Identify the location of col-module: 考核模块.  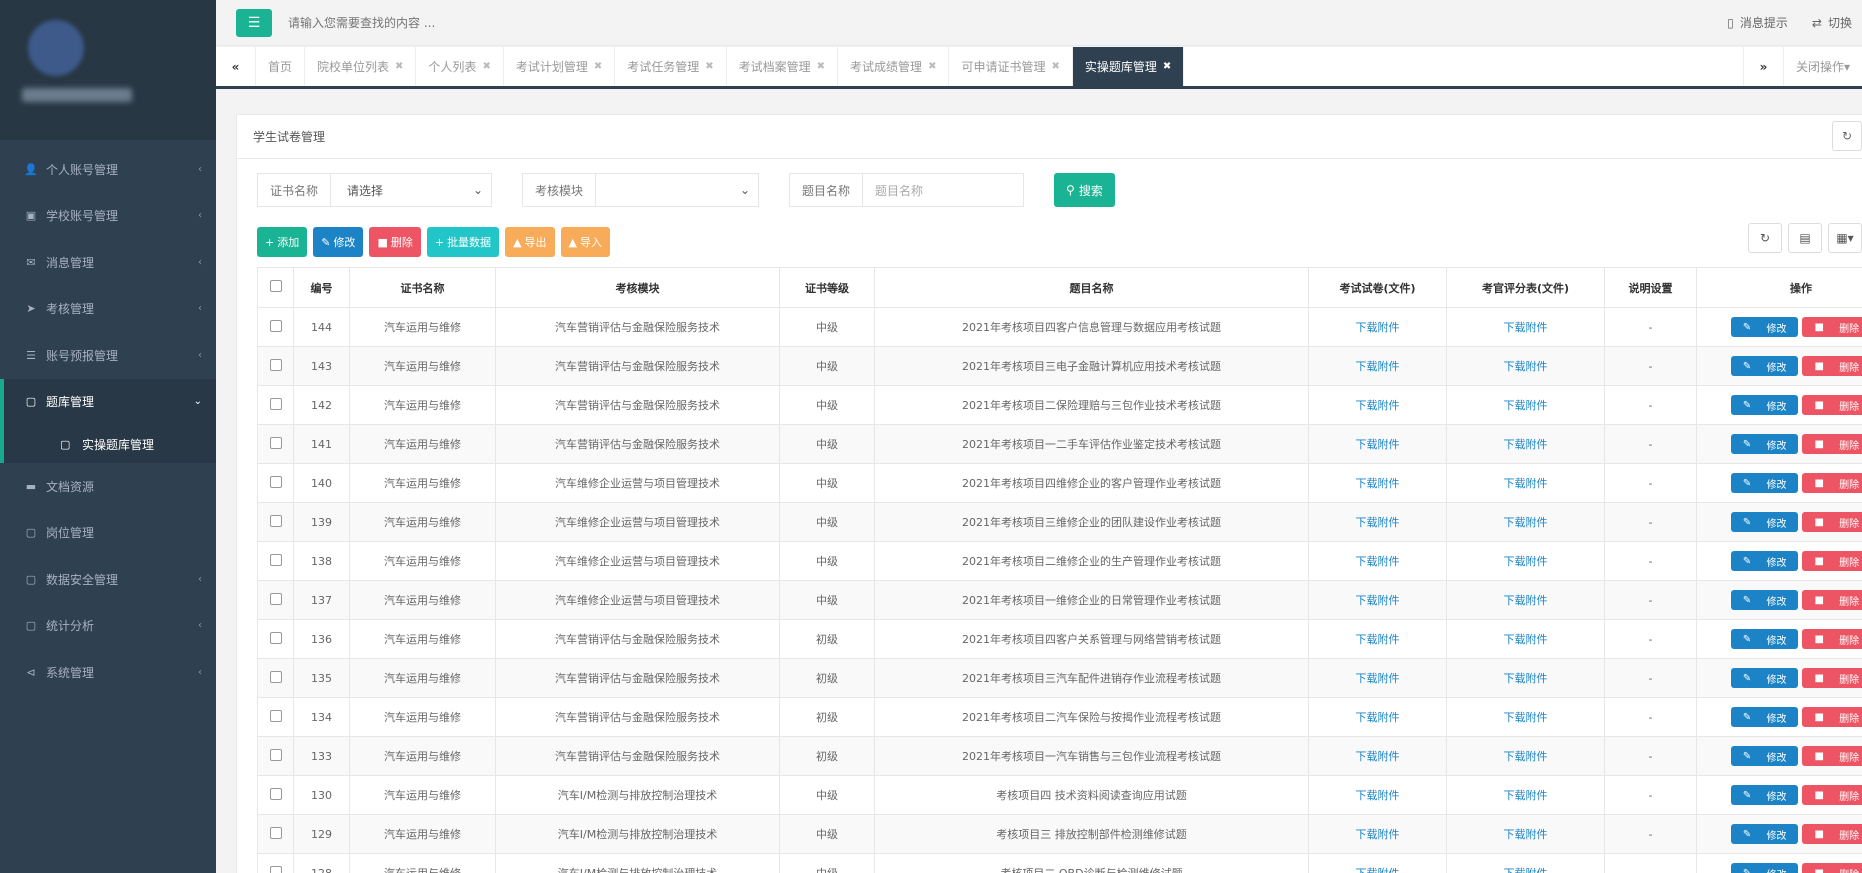
(637, 287).